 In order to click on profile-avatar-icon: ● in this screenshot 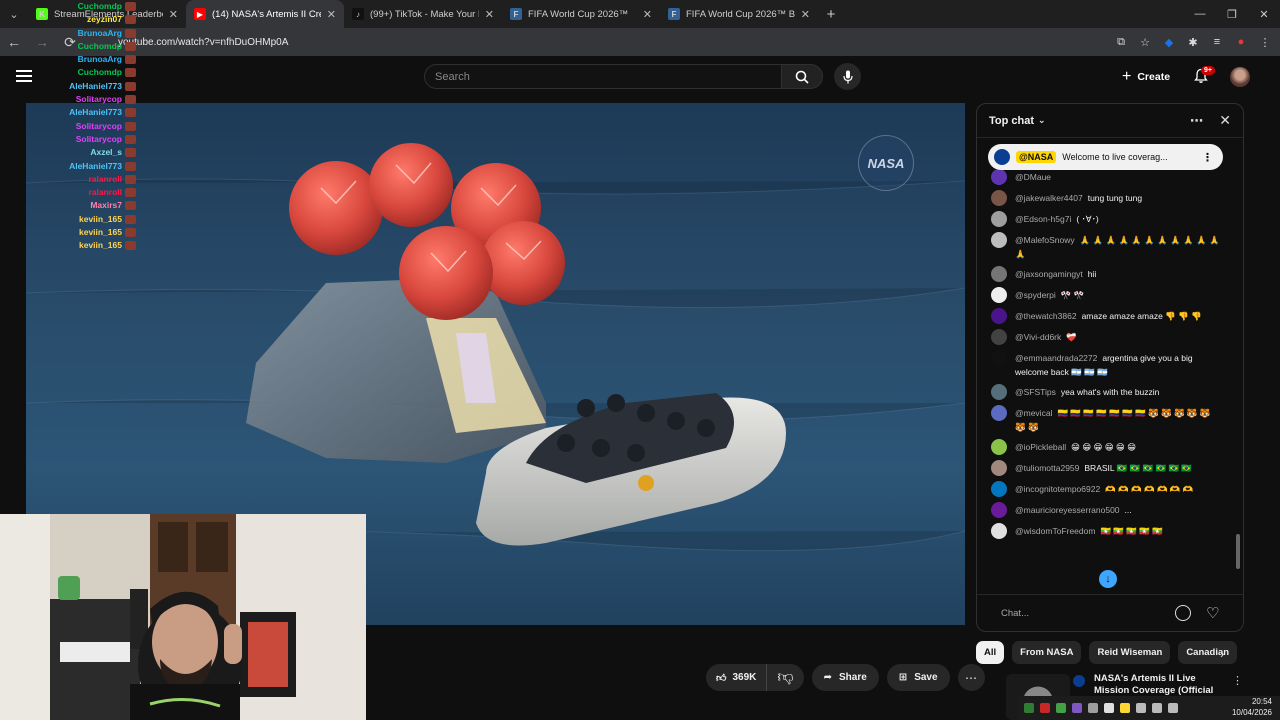, I will do `click(1241, 42)`.